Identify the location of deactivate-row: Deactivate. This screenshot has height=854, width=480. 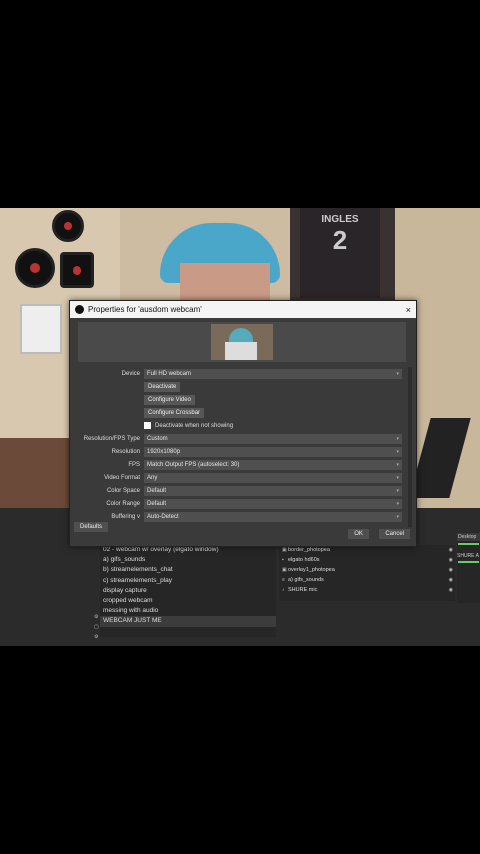
(243, 386).